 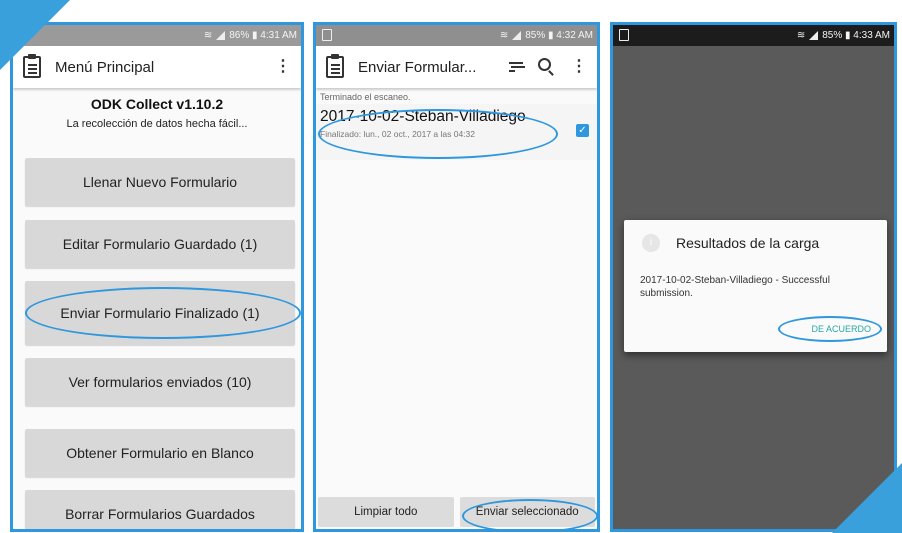 I want to click on status-bar: ≋ 85% ▮ 4:32 AM, so click(x=456, y=35).